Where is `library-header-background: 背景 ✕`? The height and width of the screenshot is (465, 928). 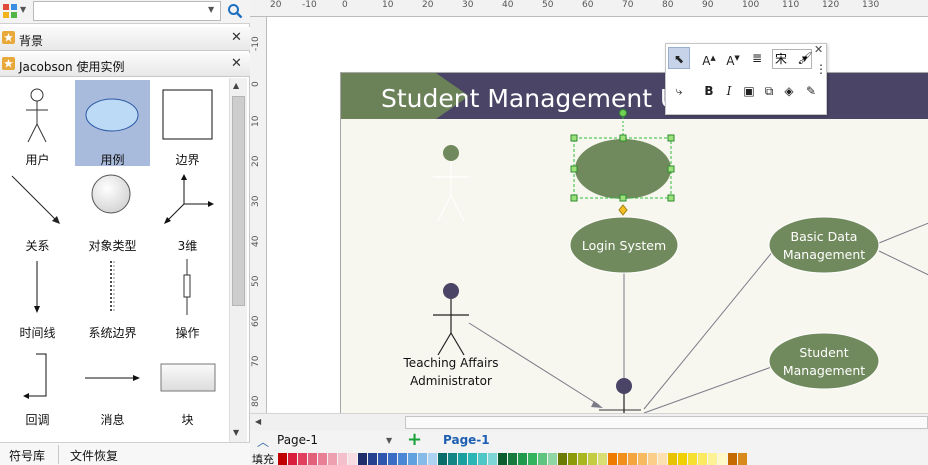
library-header-background: 背景 ✕ is located at coordinates (125, 39).